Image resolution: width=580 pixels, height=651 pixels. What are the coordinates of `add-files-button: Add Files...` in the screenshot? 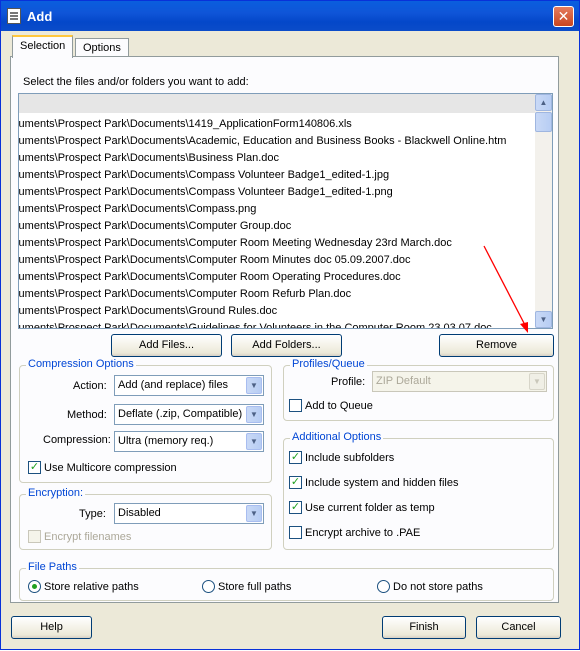 It's located at (166, 345).